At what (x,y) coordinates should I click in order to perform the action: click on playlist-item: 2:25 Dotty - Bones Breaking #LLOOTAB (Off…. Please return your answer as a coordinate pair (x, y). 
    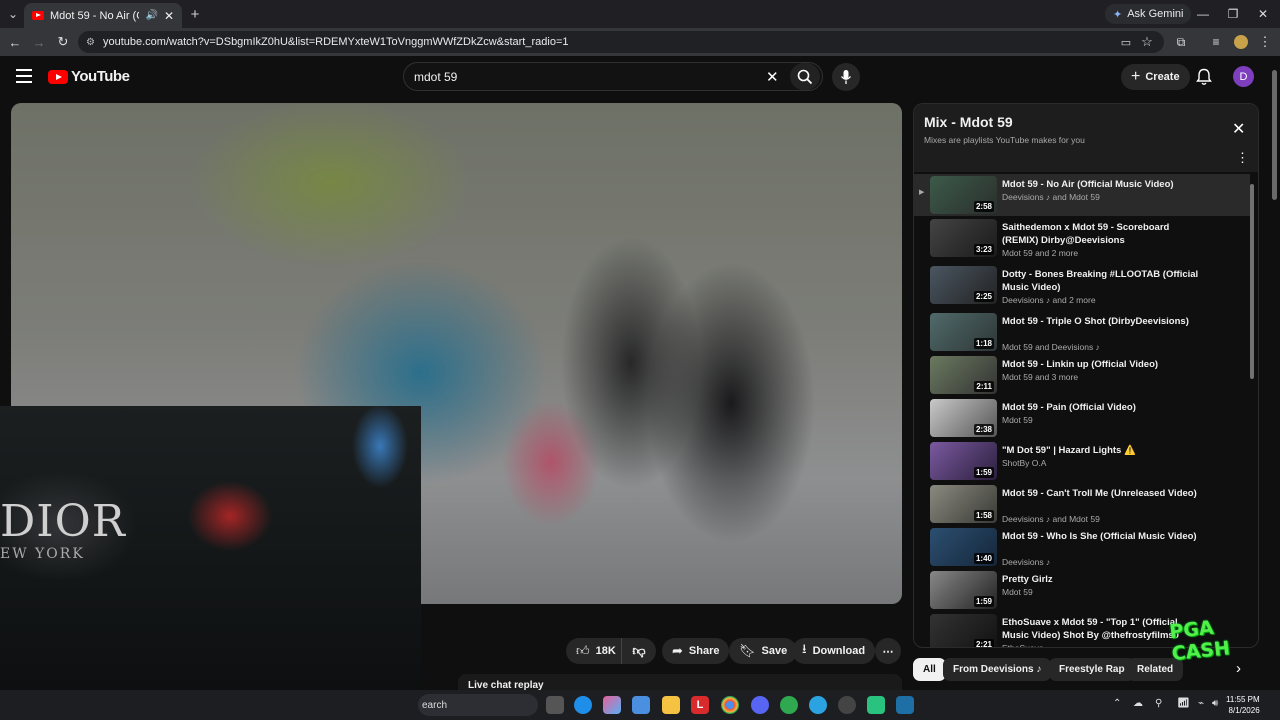
    Looking at the image, I should click on (1082, 287).